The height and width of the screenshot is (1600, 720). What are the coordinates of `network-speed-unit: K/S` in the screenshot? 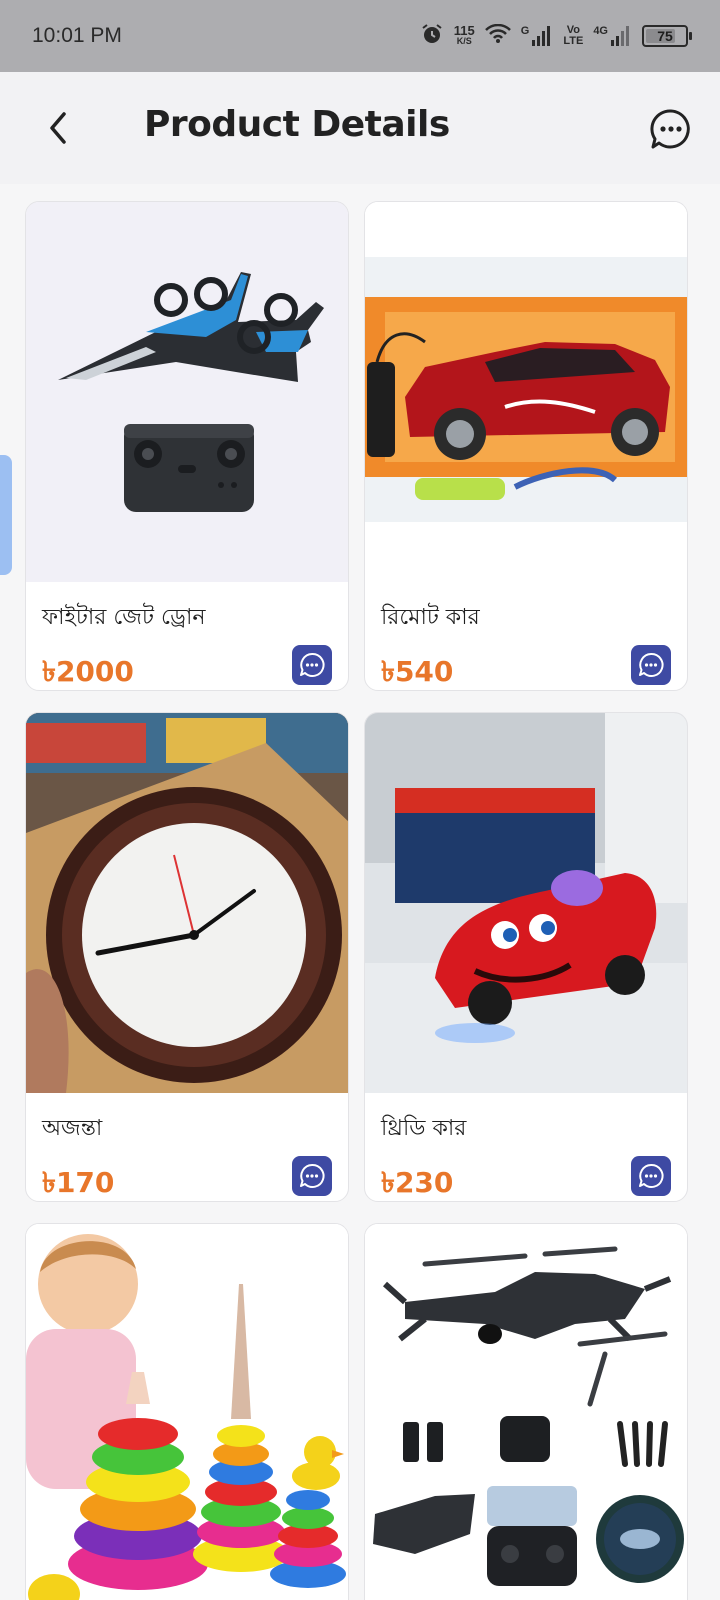 It's located at (464, 41).